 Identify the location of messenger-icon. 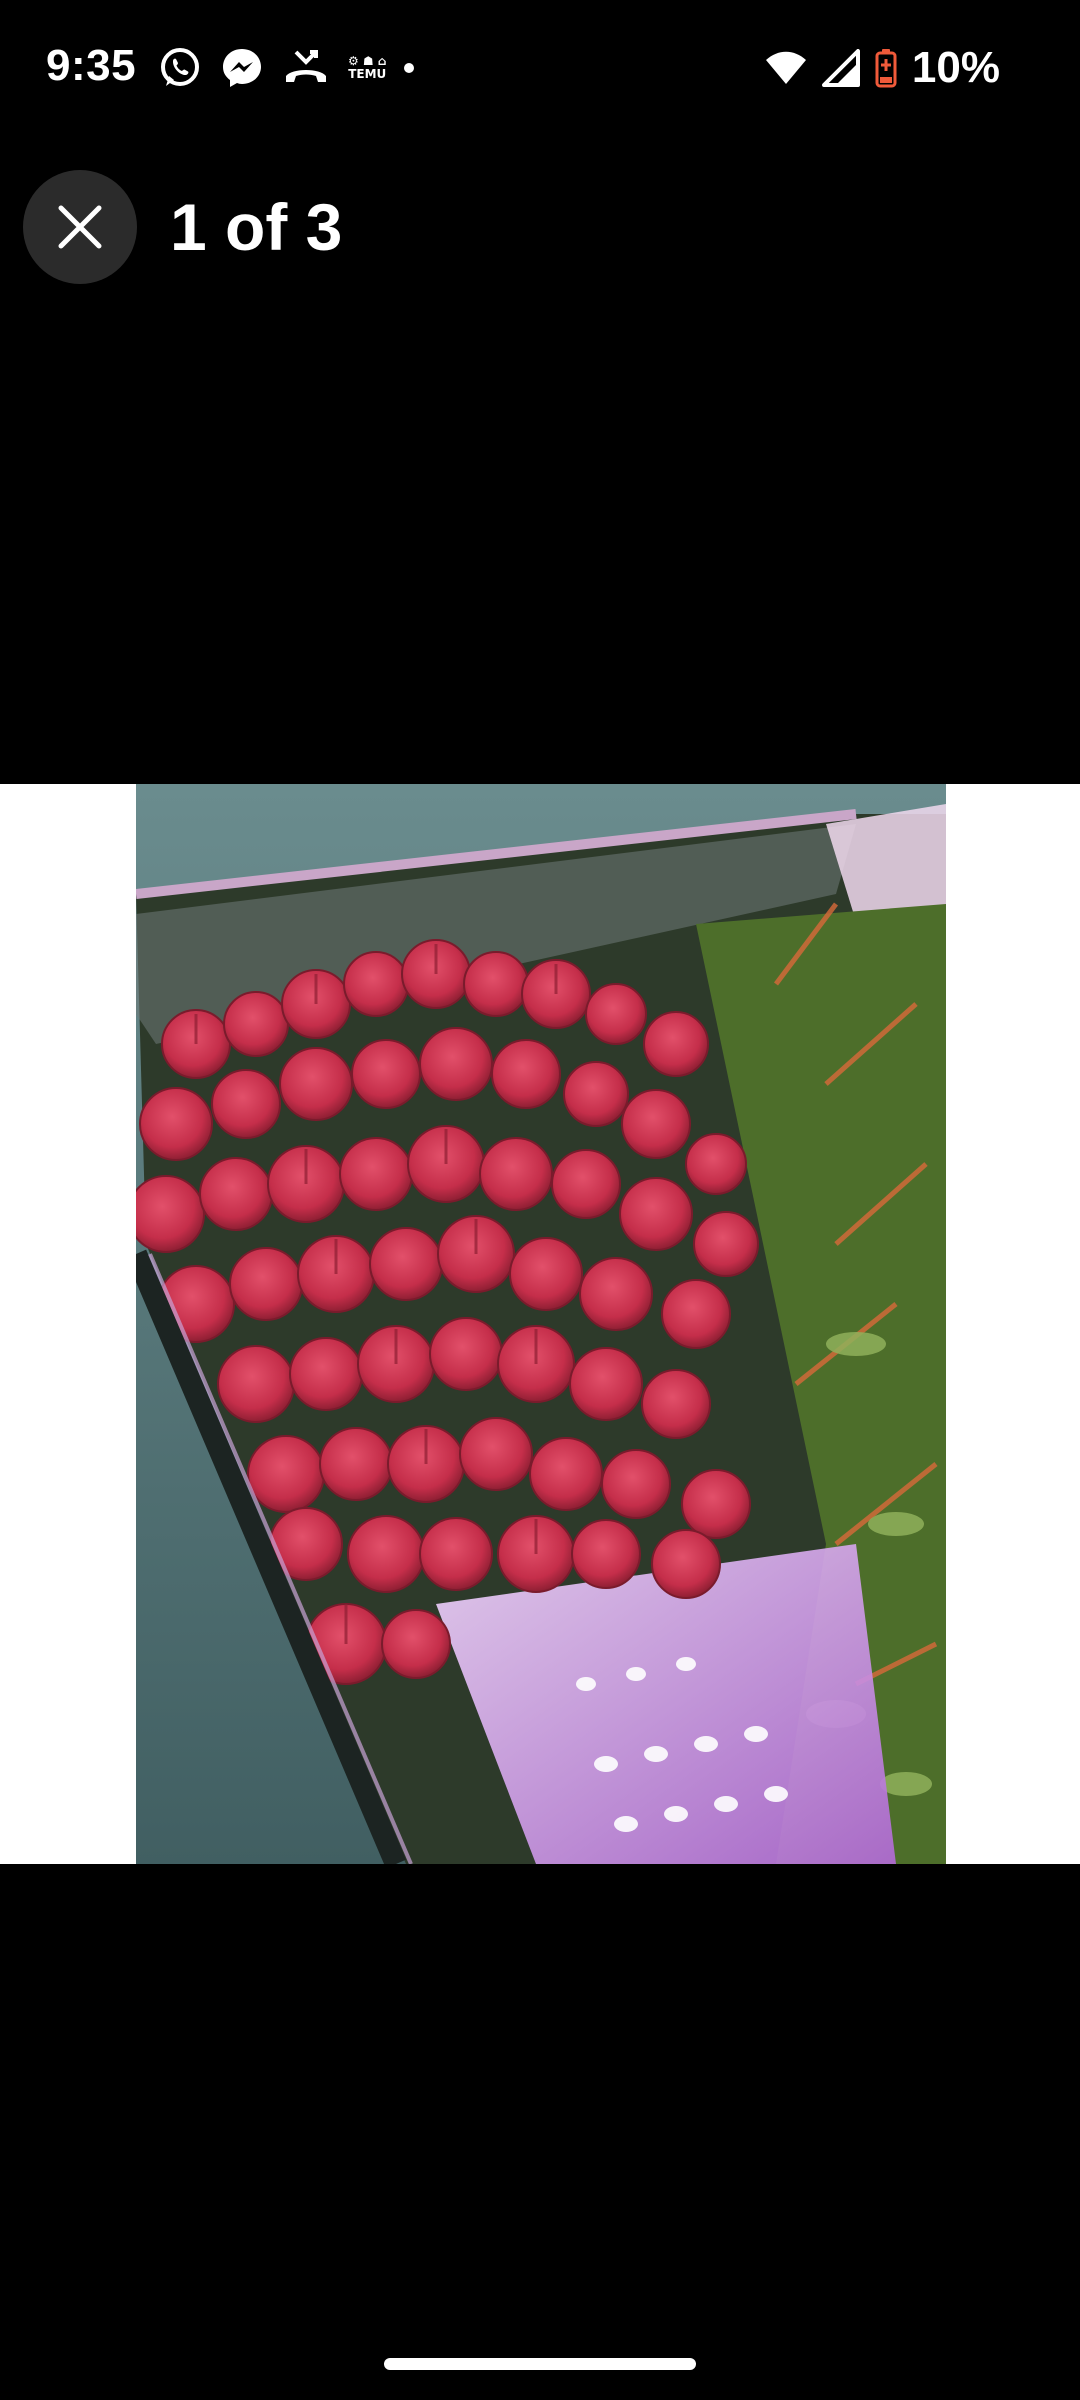
(242, 68).